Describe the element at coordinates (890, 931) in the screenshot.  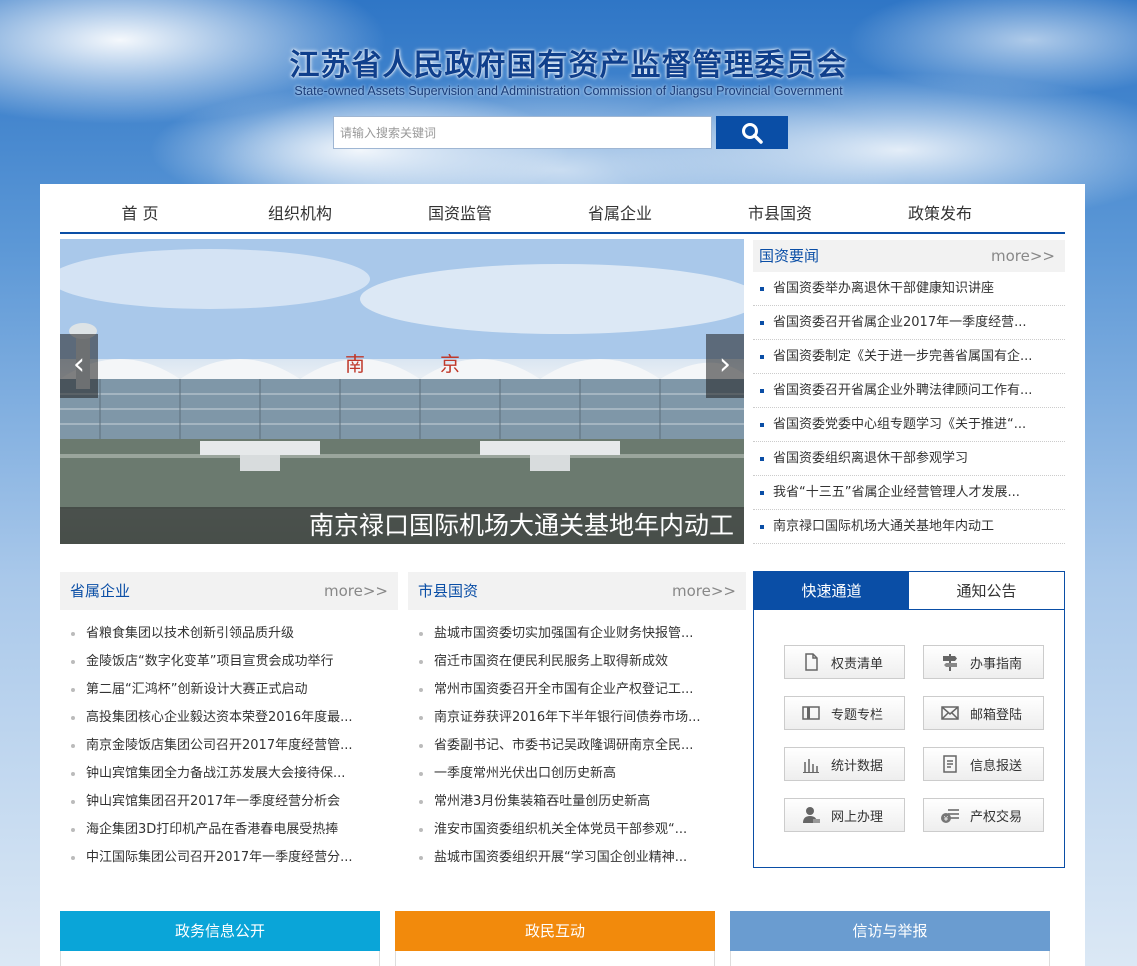
I see `tab-petition-report: 信访与举报` at that location.